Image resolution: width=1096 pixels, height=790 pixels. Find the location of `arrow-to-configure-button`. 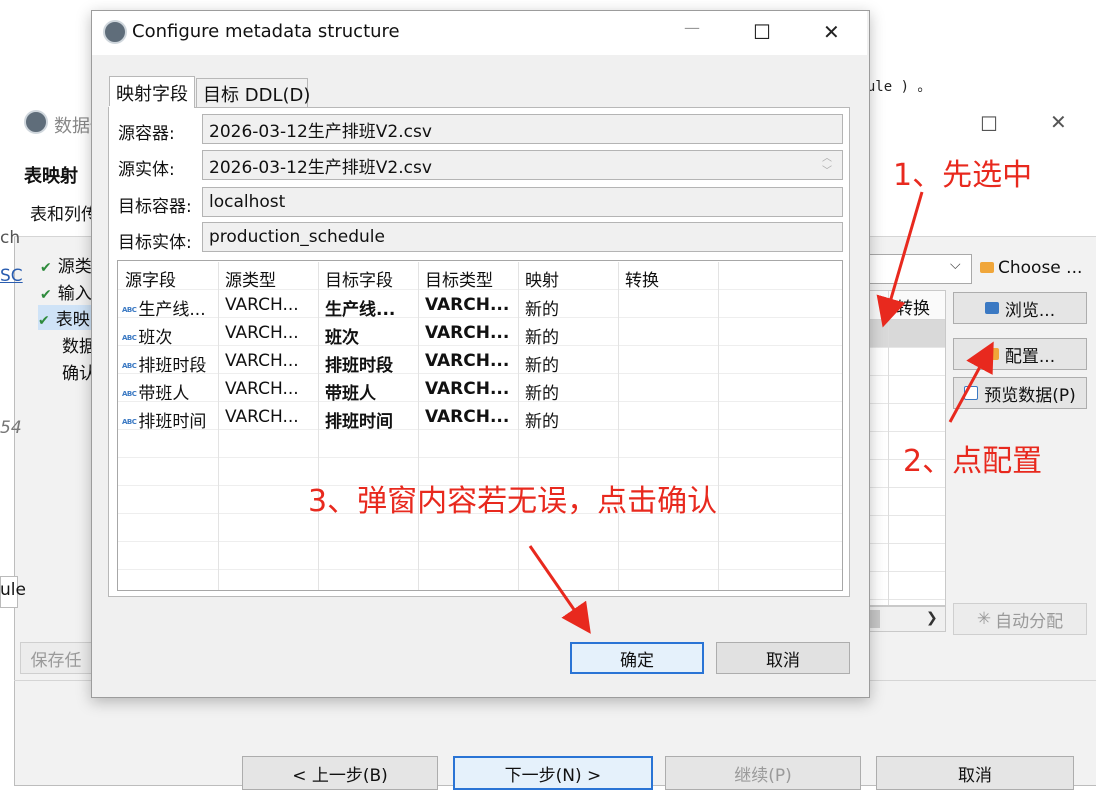

arrow-to-configure-button is located at coordinates (971, 382).